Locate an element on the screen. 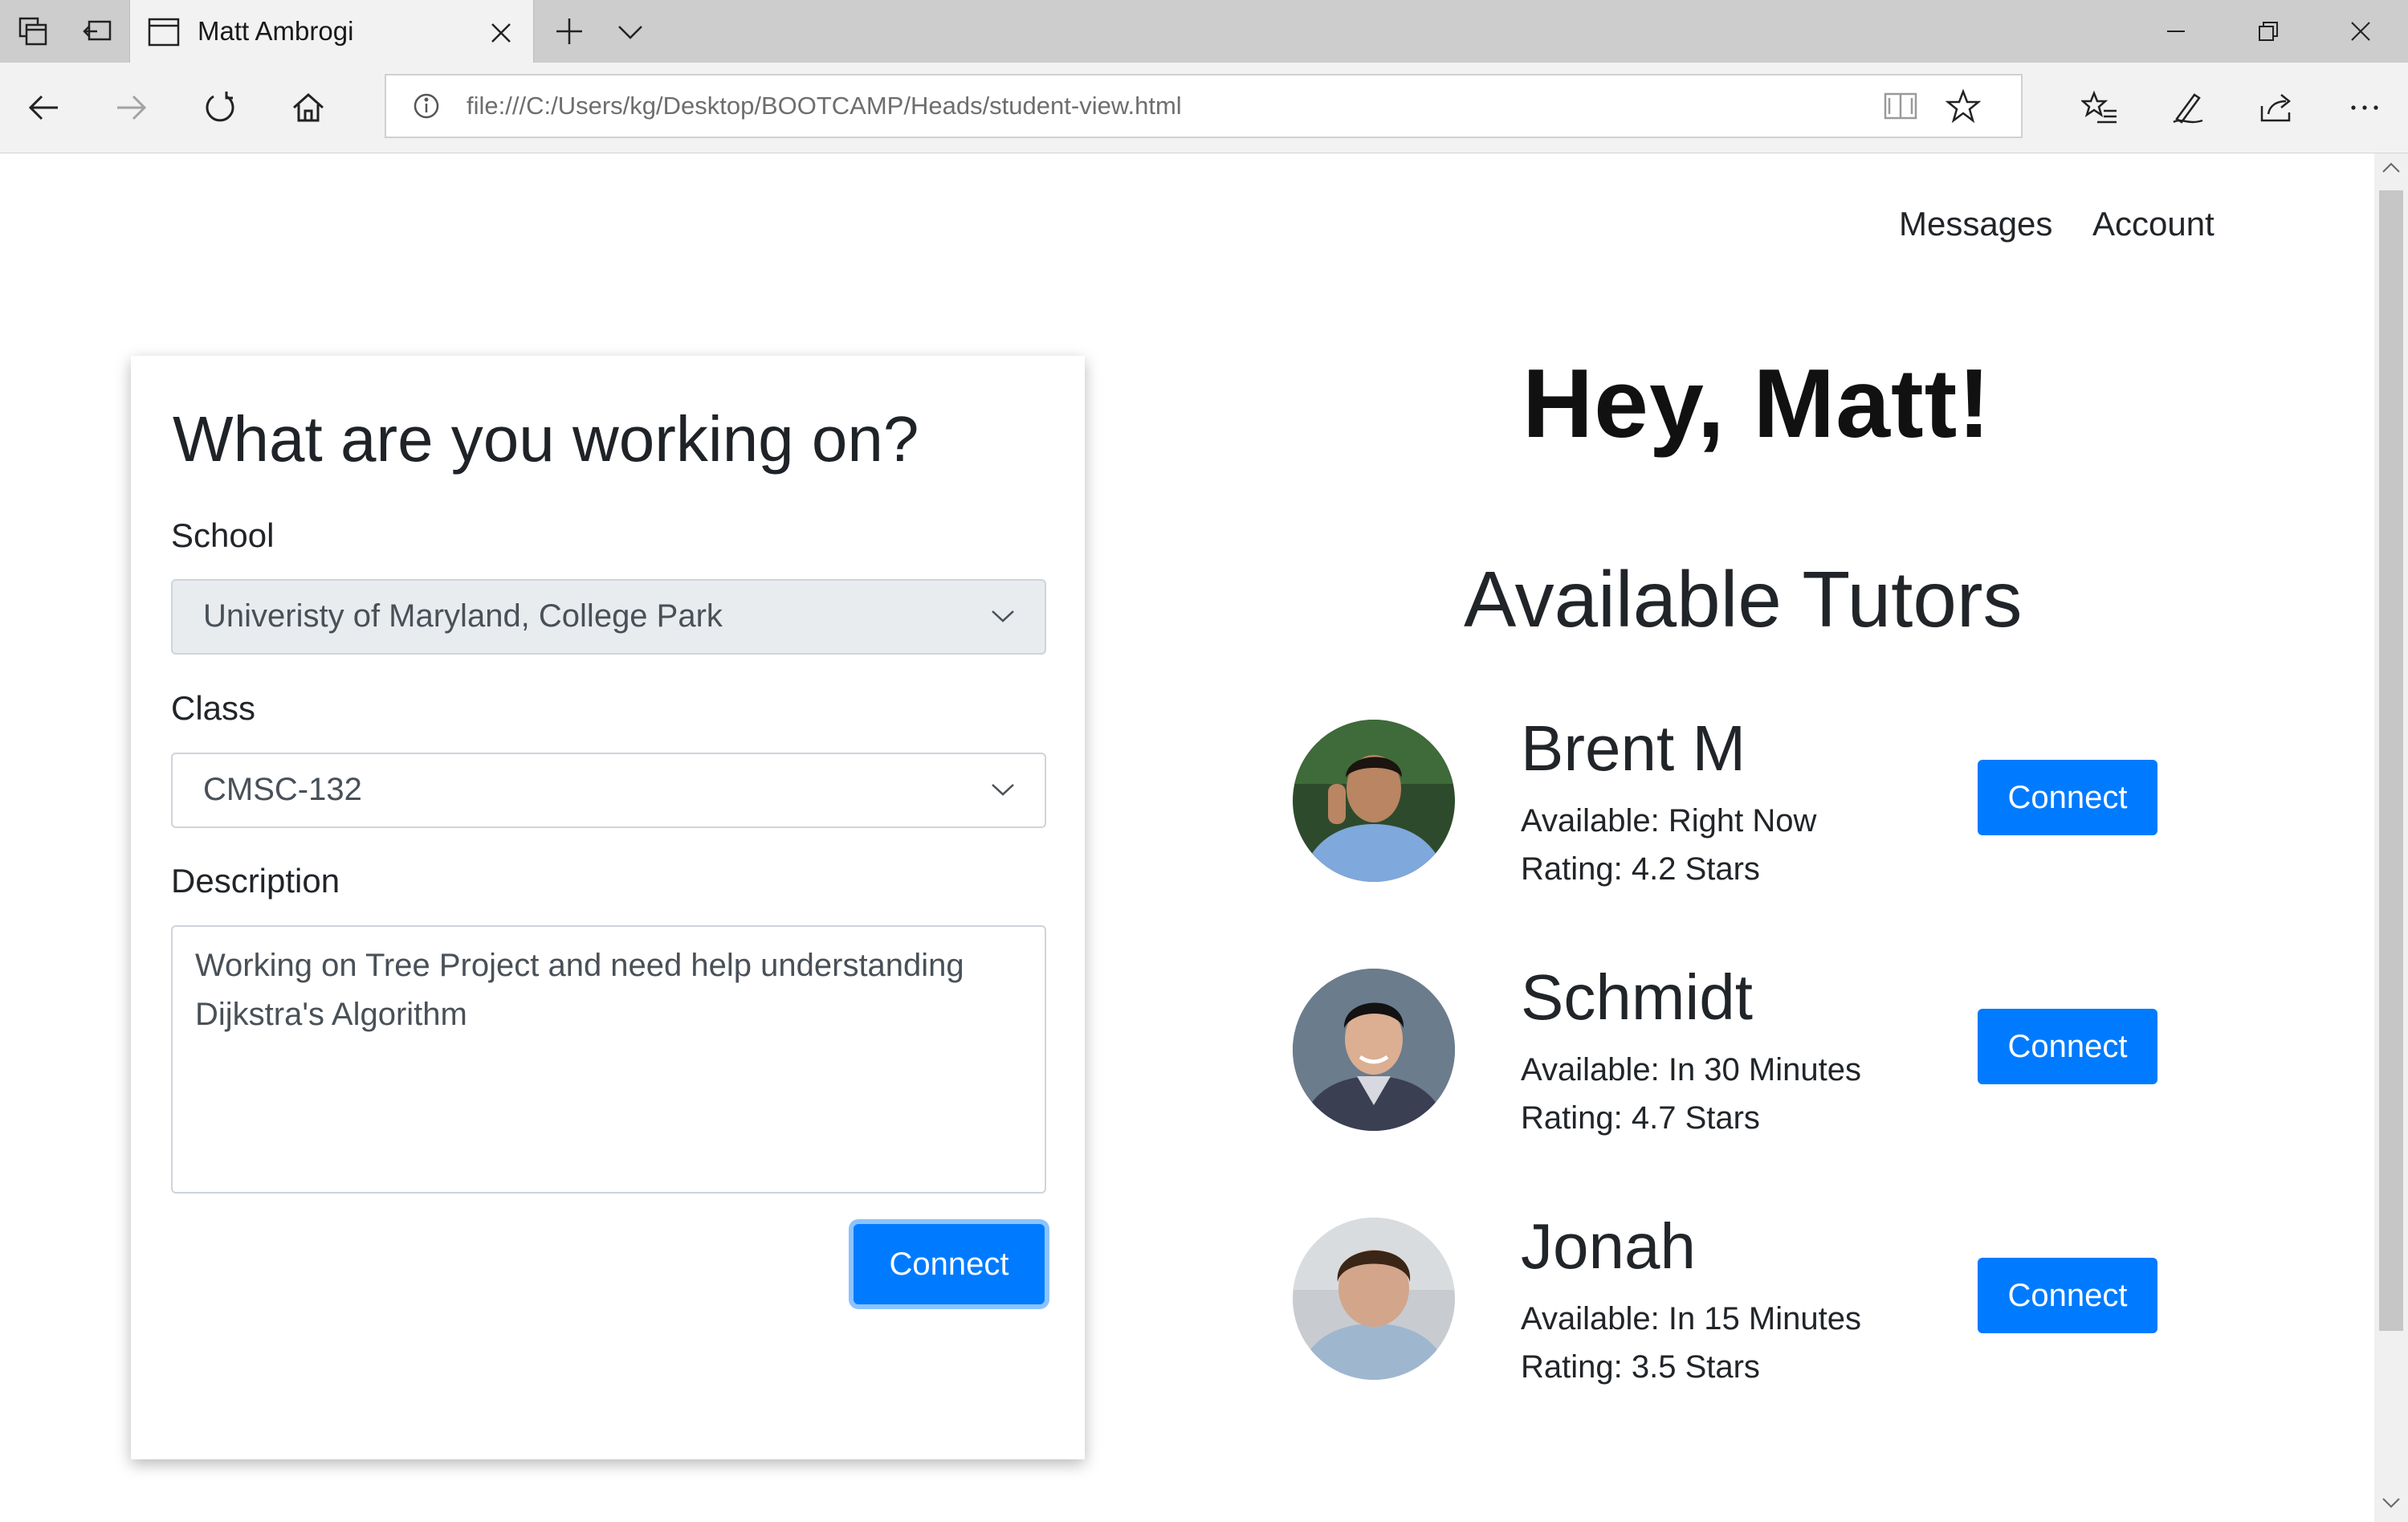  home-icon is located at coordinates (308, 107).